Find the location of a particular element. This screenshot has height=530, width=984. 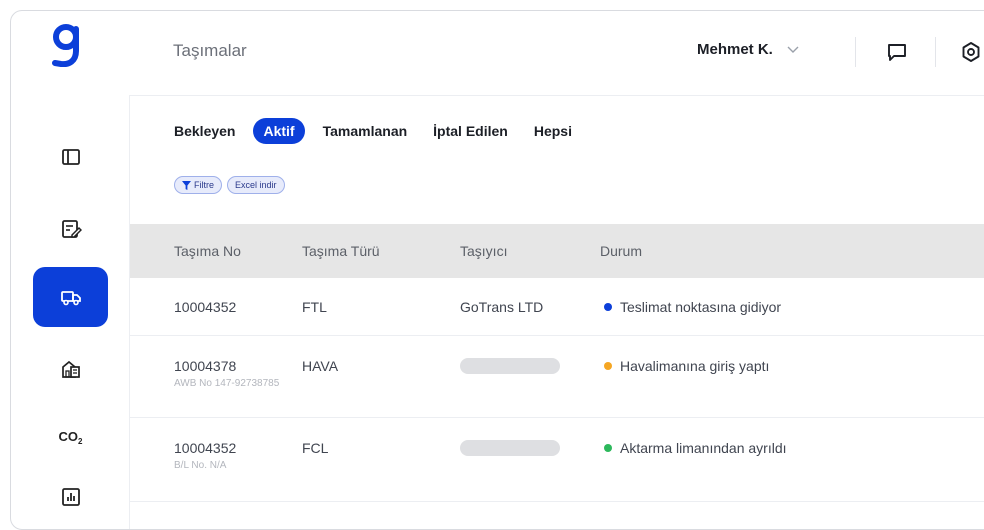

truck-icon is located at coordinates (70, 298).